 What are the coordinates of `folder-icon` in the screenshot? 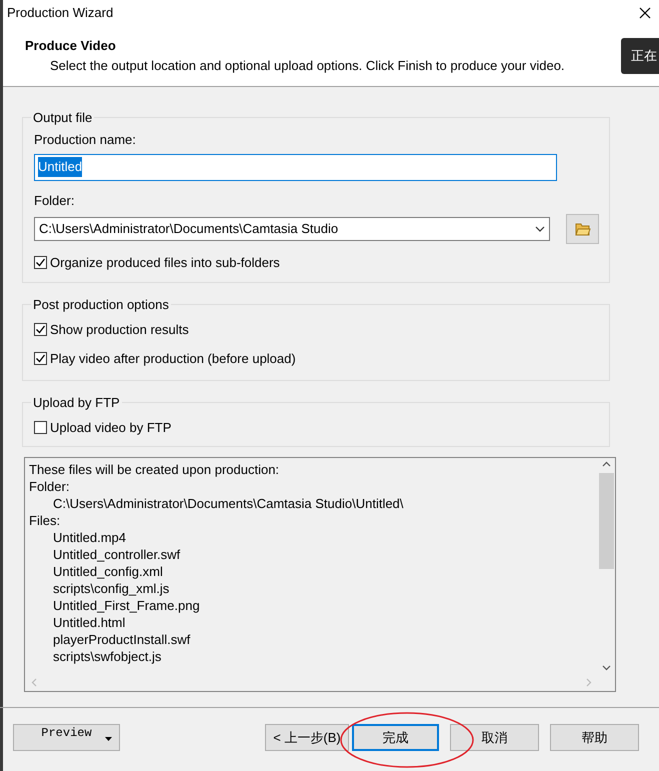 It's located at (582, 229).